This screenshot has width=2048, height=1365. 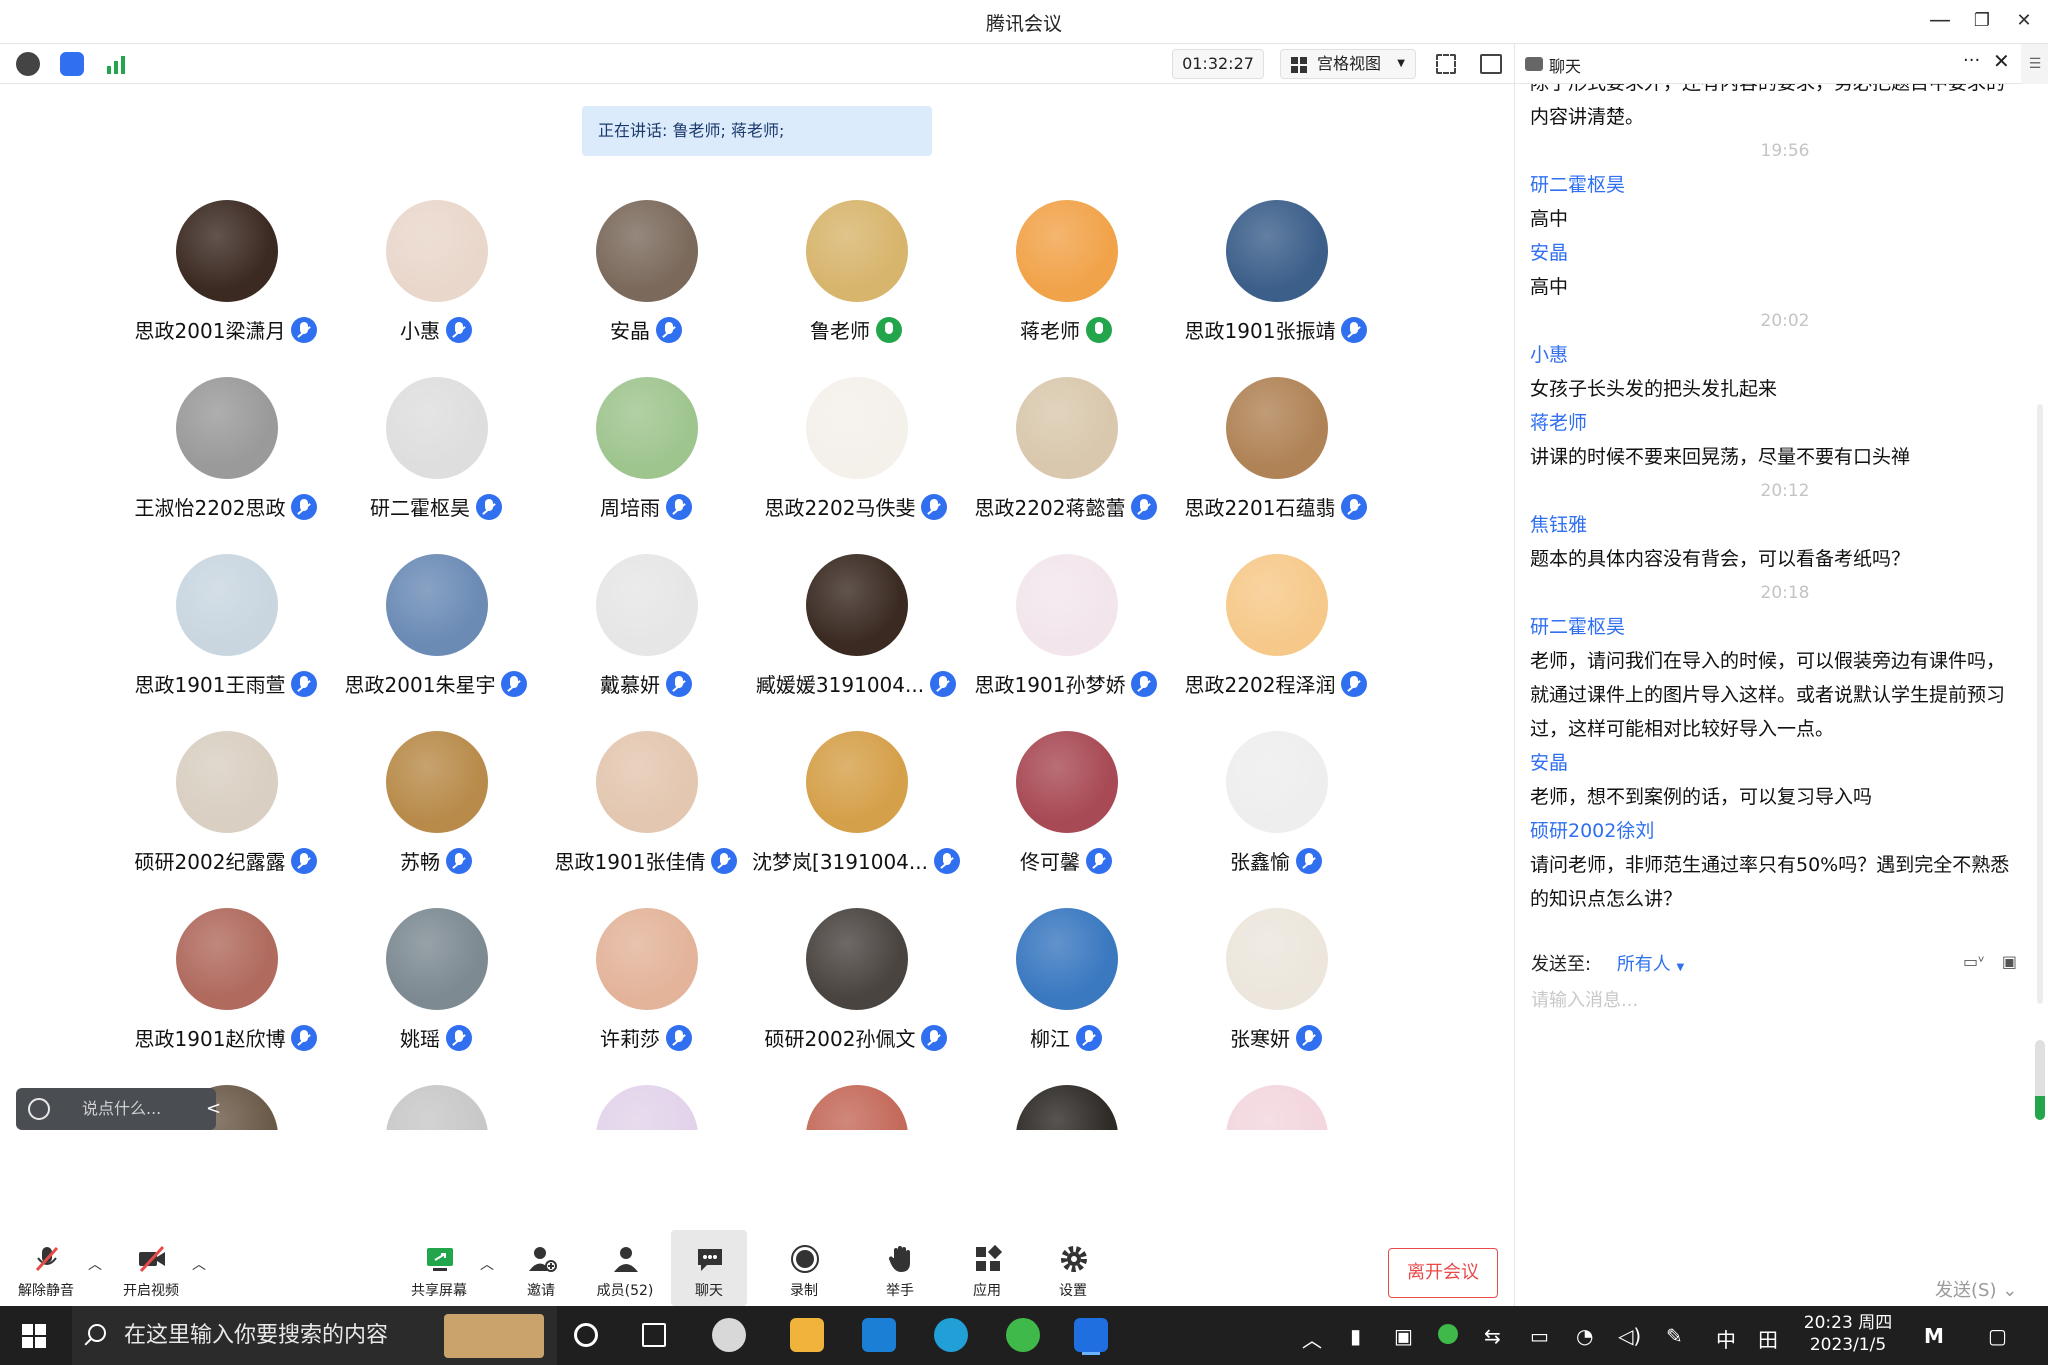 What do you see at coordinates (1584, 1336) in the screenshot?
I see `wifi-icon: ◔` at bounding box center [1584, 1336].